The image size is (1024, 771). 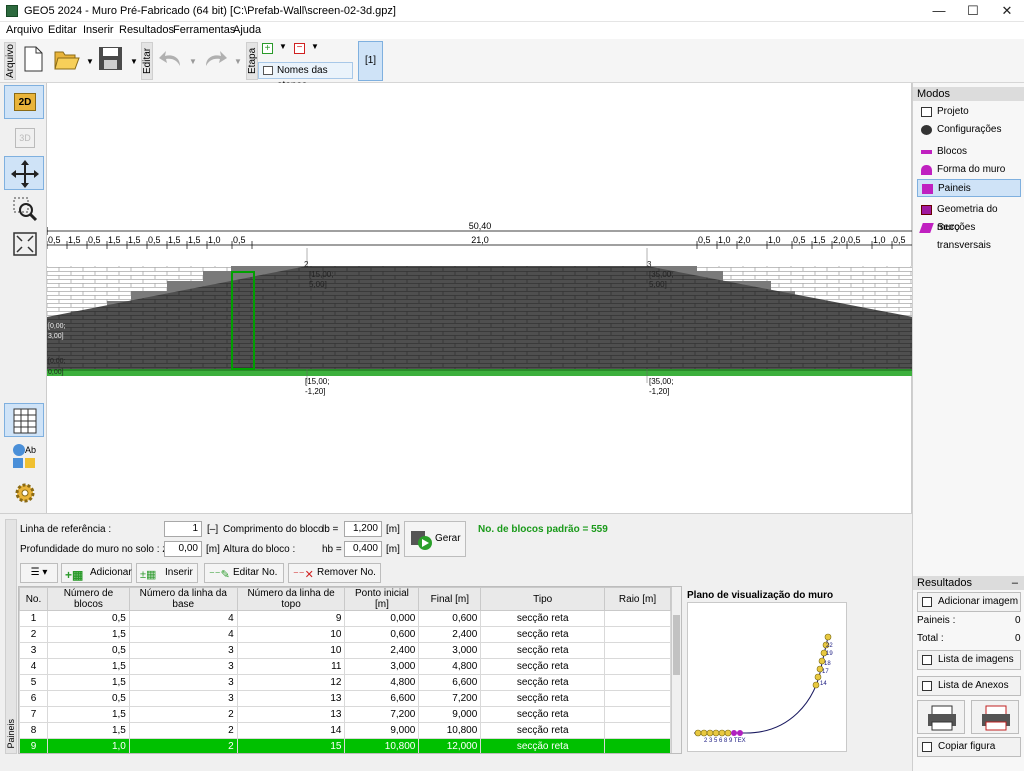 I want to click on settings-button, so click(x=24, y=492).